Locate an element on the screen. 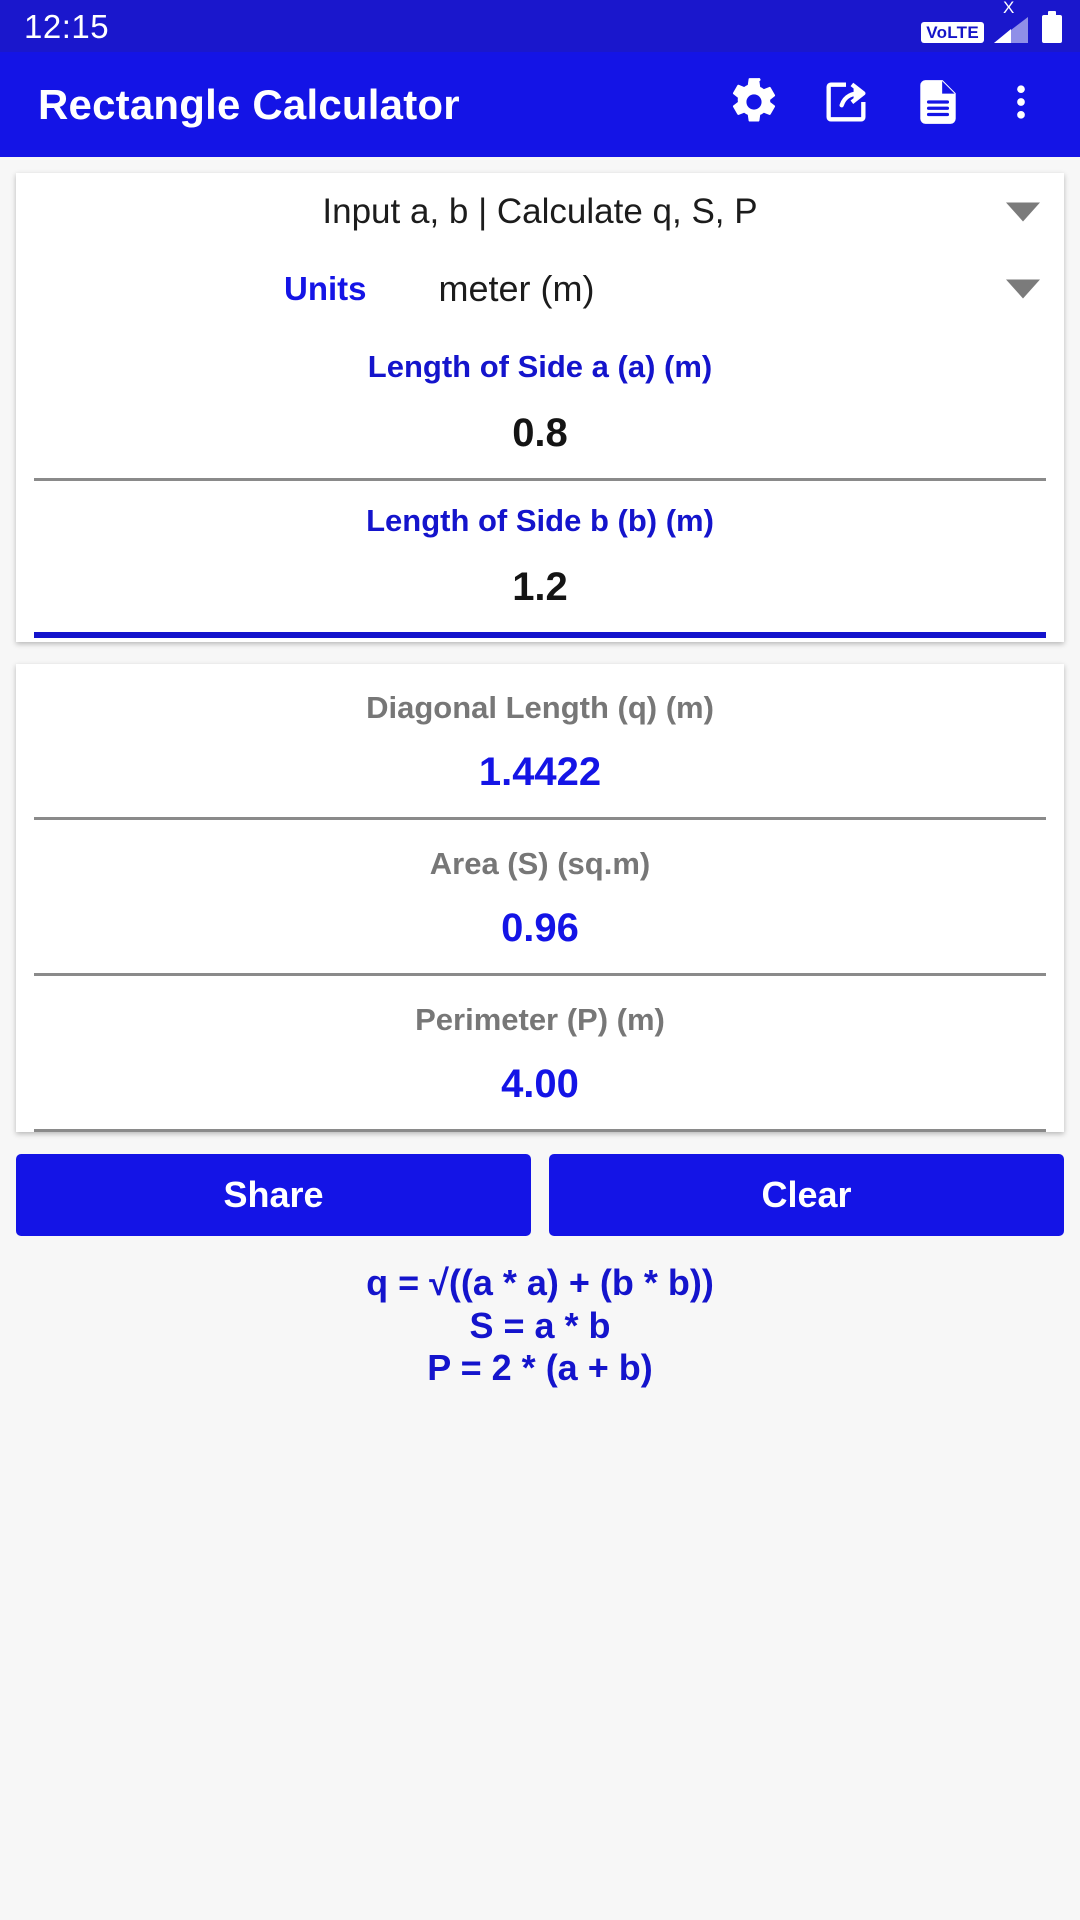 This screenshot has width=1080, height=1920. side-a-label: Length of Side a (a) (m) is located at coordinates (540, 366).